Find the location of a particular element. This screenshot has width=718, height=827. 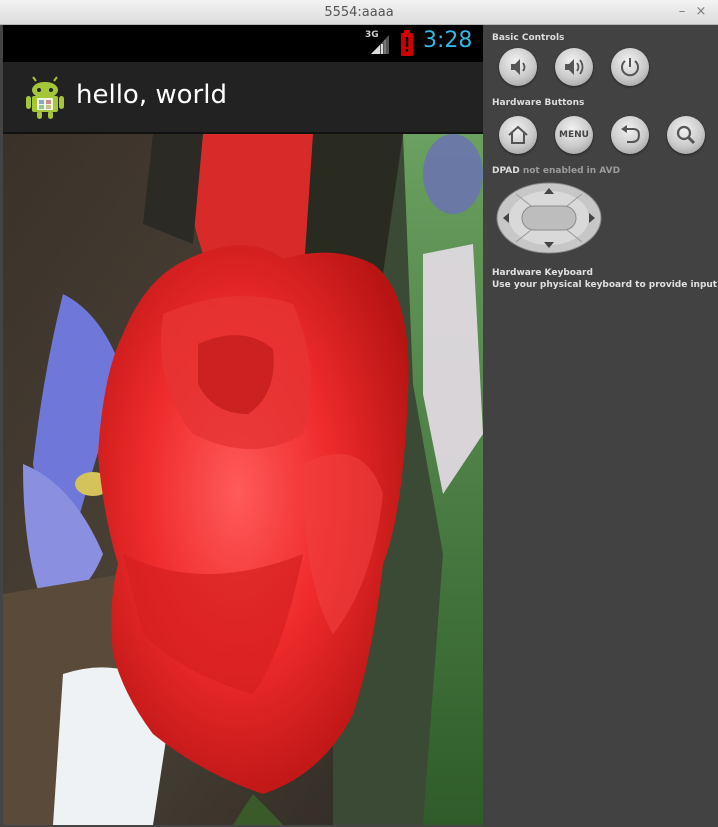

back-button is located at coordinates (630, 135).